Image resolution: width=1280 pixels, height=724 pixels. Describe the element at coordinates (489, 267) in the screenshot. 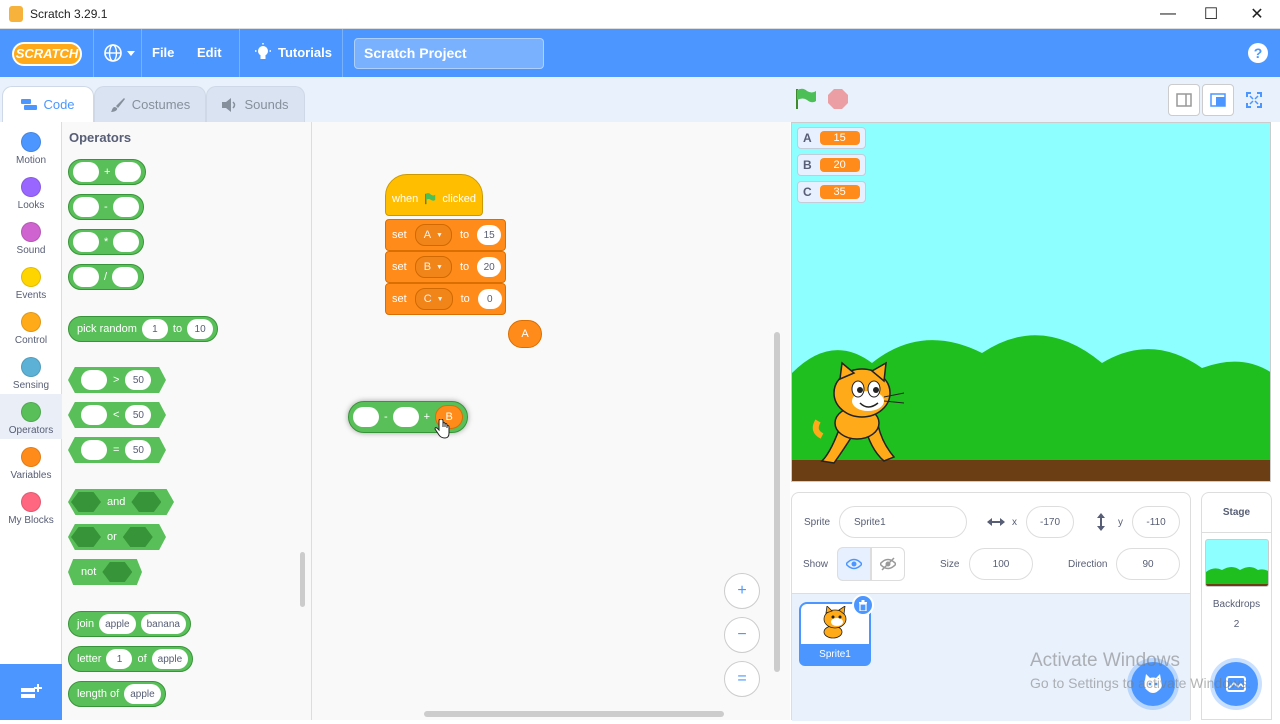

I see `value-input: 20` at that location.